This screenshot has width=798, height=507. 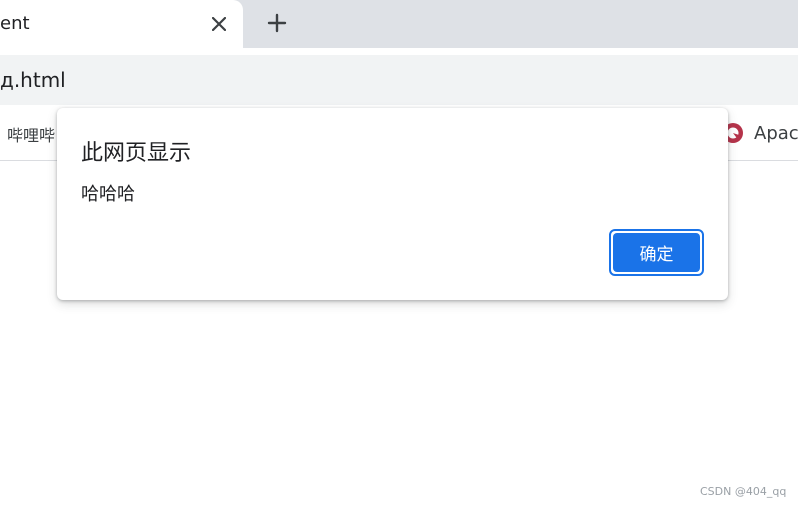 I want to click on active-tab: ent, so click(x=121, y=24).